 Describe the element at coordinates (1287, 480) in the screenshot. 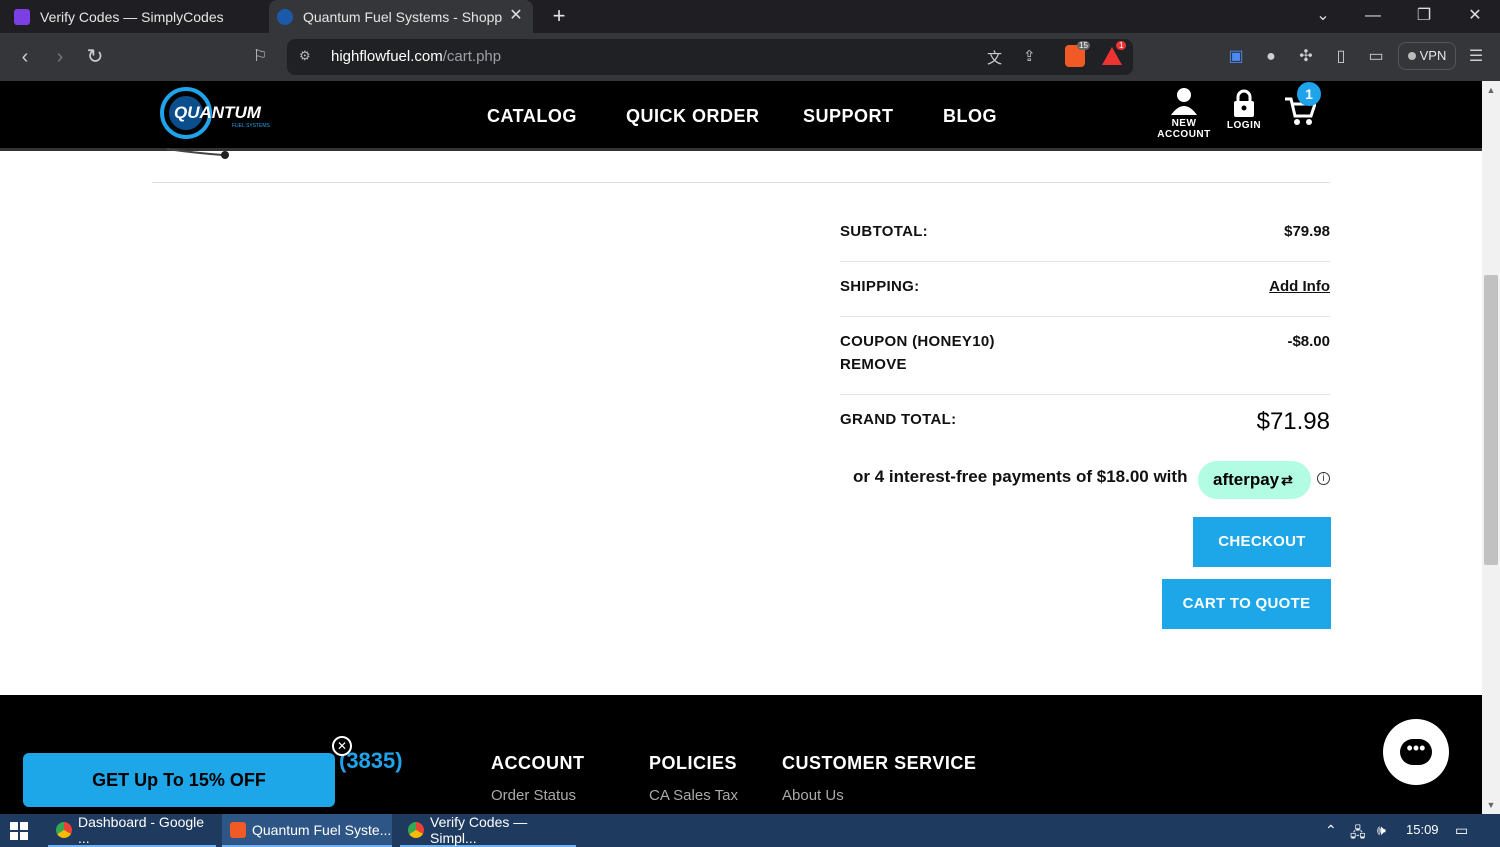

I see `afterpay-arrow-icon: ⇄` at that location.